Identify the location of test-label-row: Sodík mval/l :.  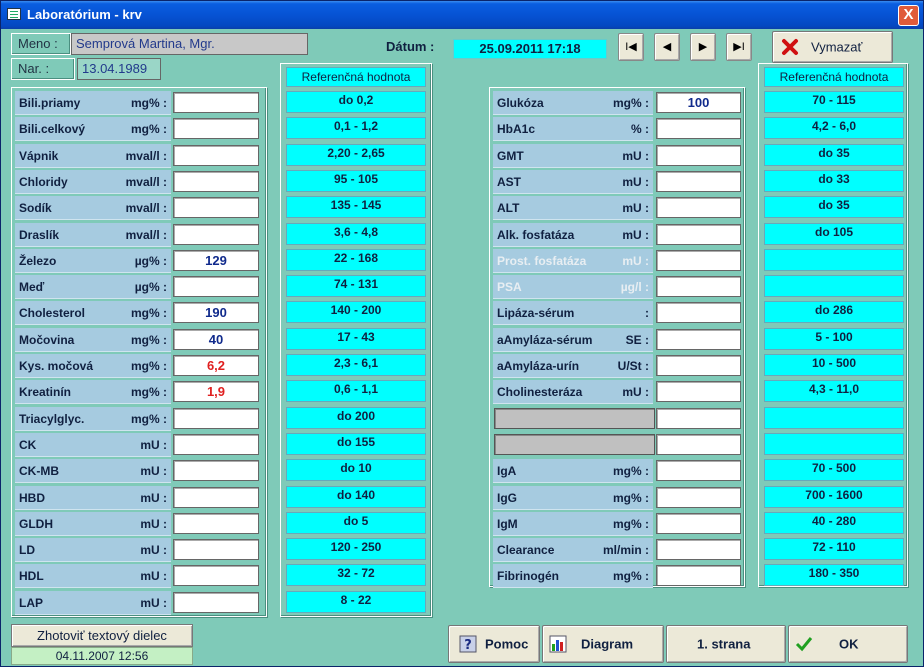
(93, 208).